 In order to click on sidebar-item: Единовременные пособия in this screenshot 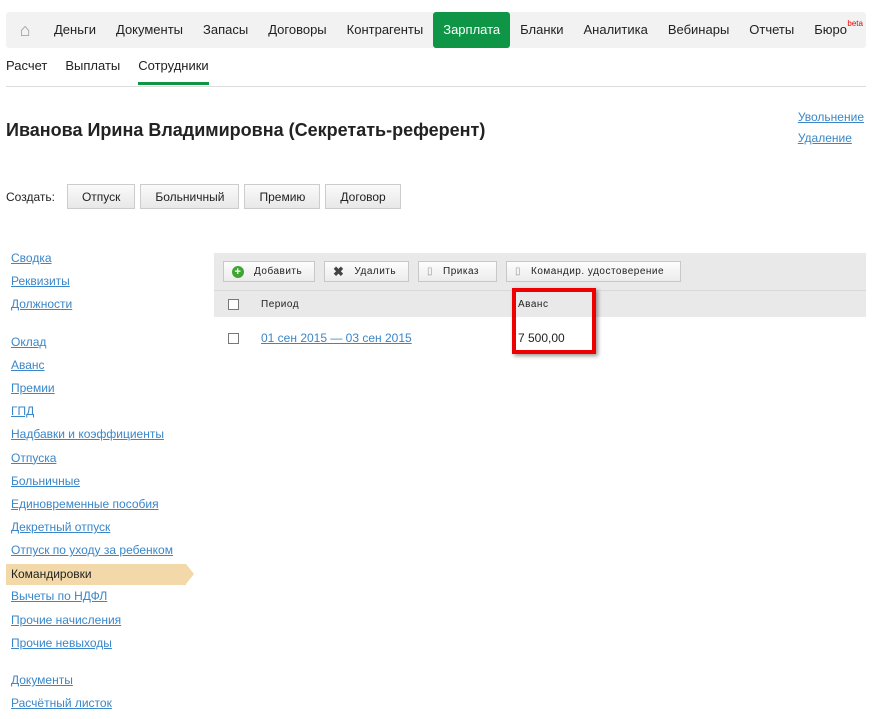, I will do `click(96, 506)`.